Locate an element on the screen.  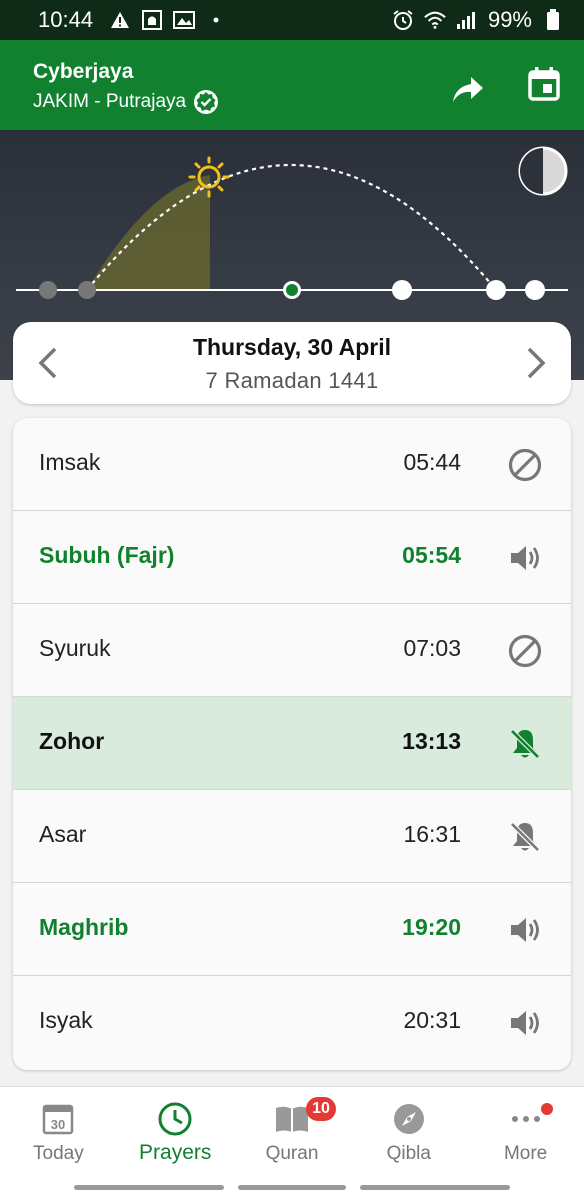
zone-label: JAKIM - Putrajaya is located at coordinates (126, 102).